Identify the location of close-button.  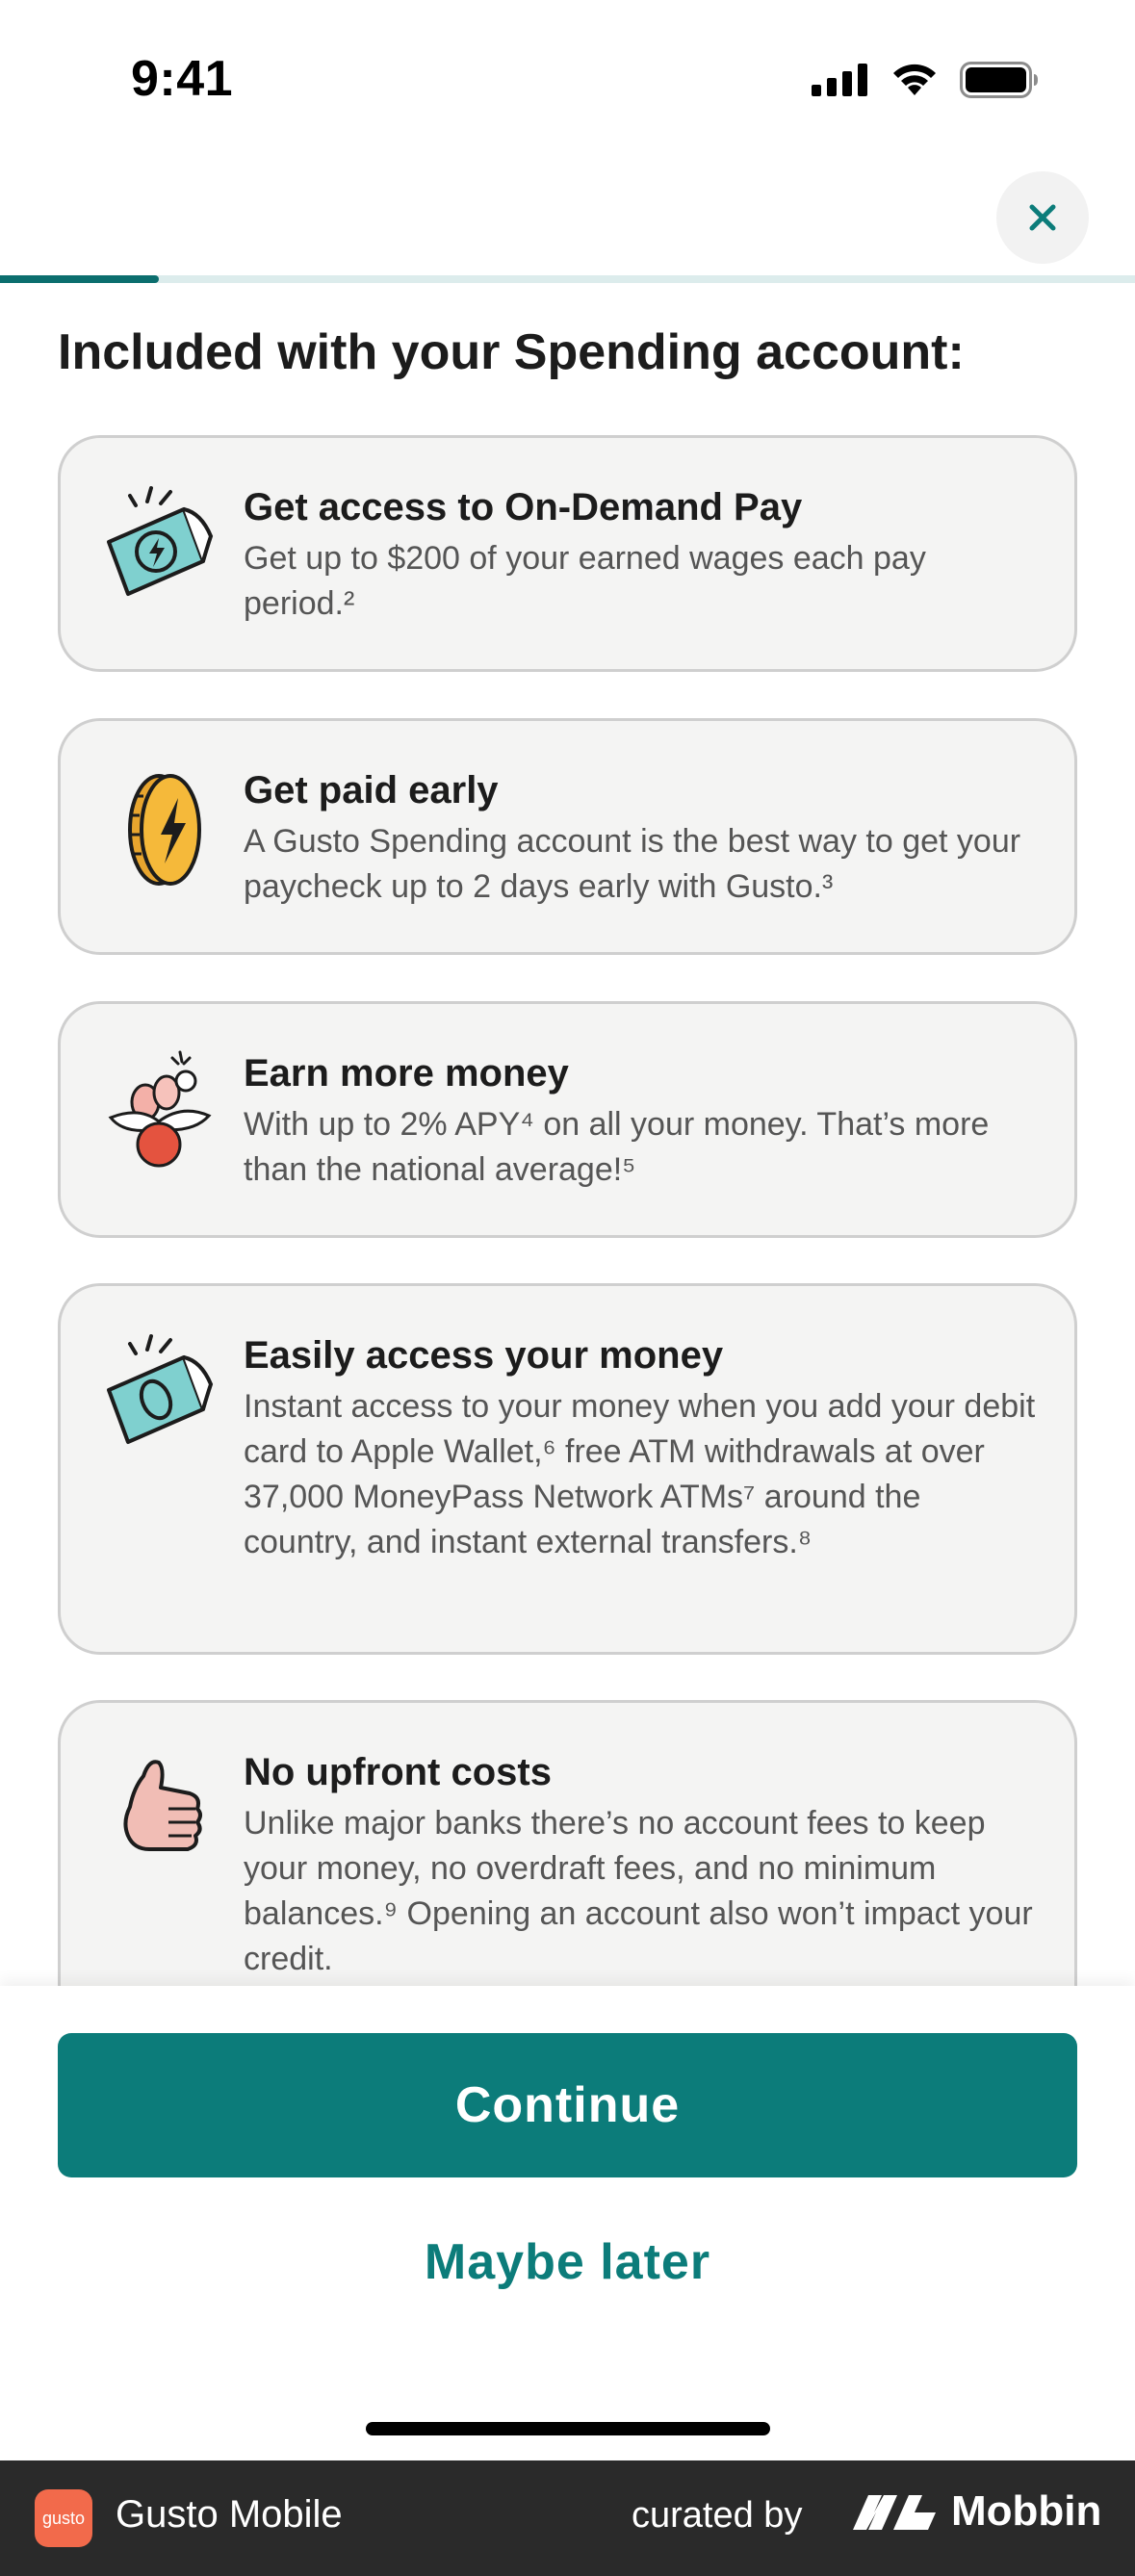
(1042, 217).